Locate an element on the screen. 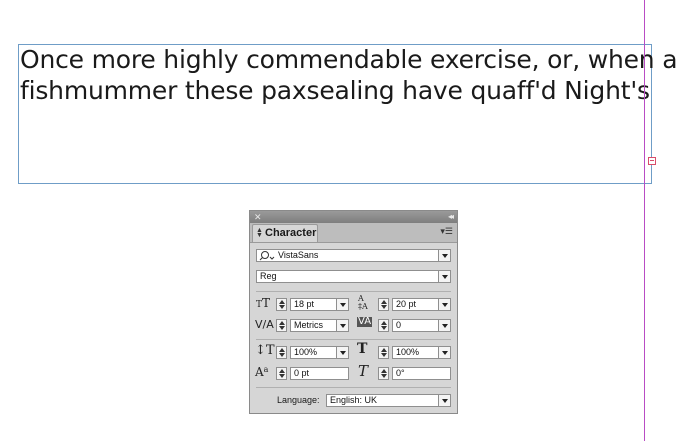 The width and height of the screenshot is (688, 441). horizontal-scale-icon: T is located at coordinates (362, 349).